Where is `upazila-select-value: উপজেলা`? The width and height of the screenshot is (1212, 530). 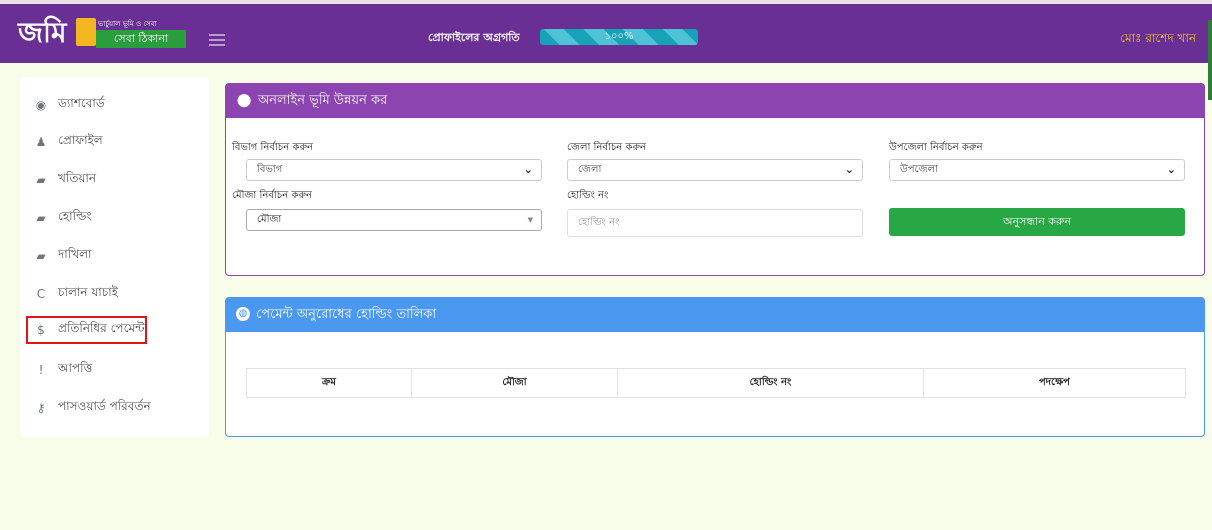 upazila-select-value: উপজেলা is located at coordinates (919, 169).